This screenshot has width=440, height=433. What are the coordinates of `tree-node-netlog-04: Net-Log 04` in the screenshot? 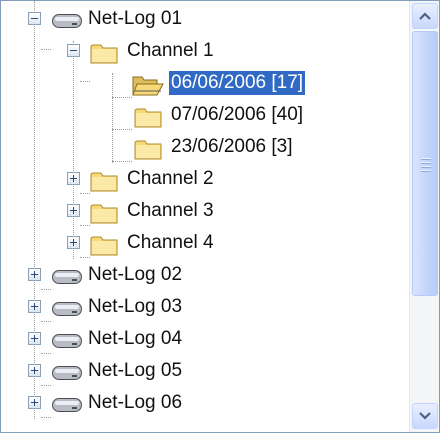 It's located at (205, 339).